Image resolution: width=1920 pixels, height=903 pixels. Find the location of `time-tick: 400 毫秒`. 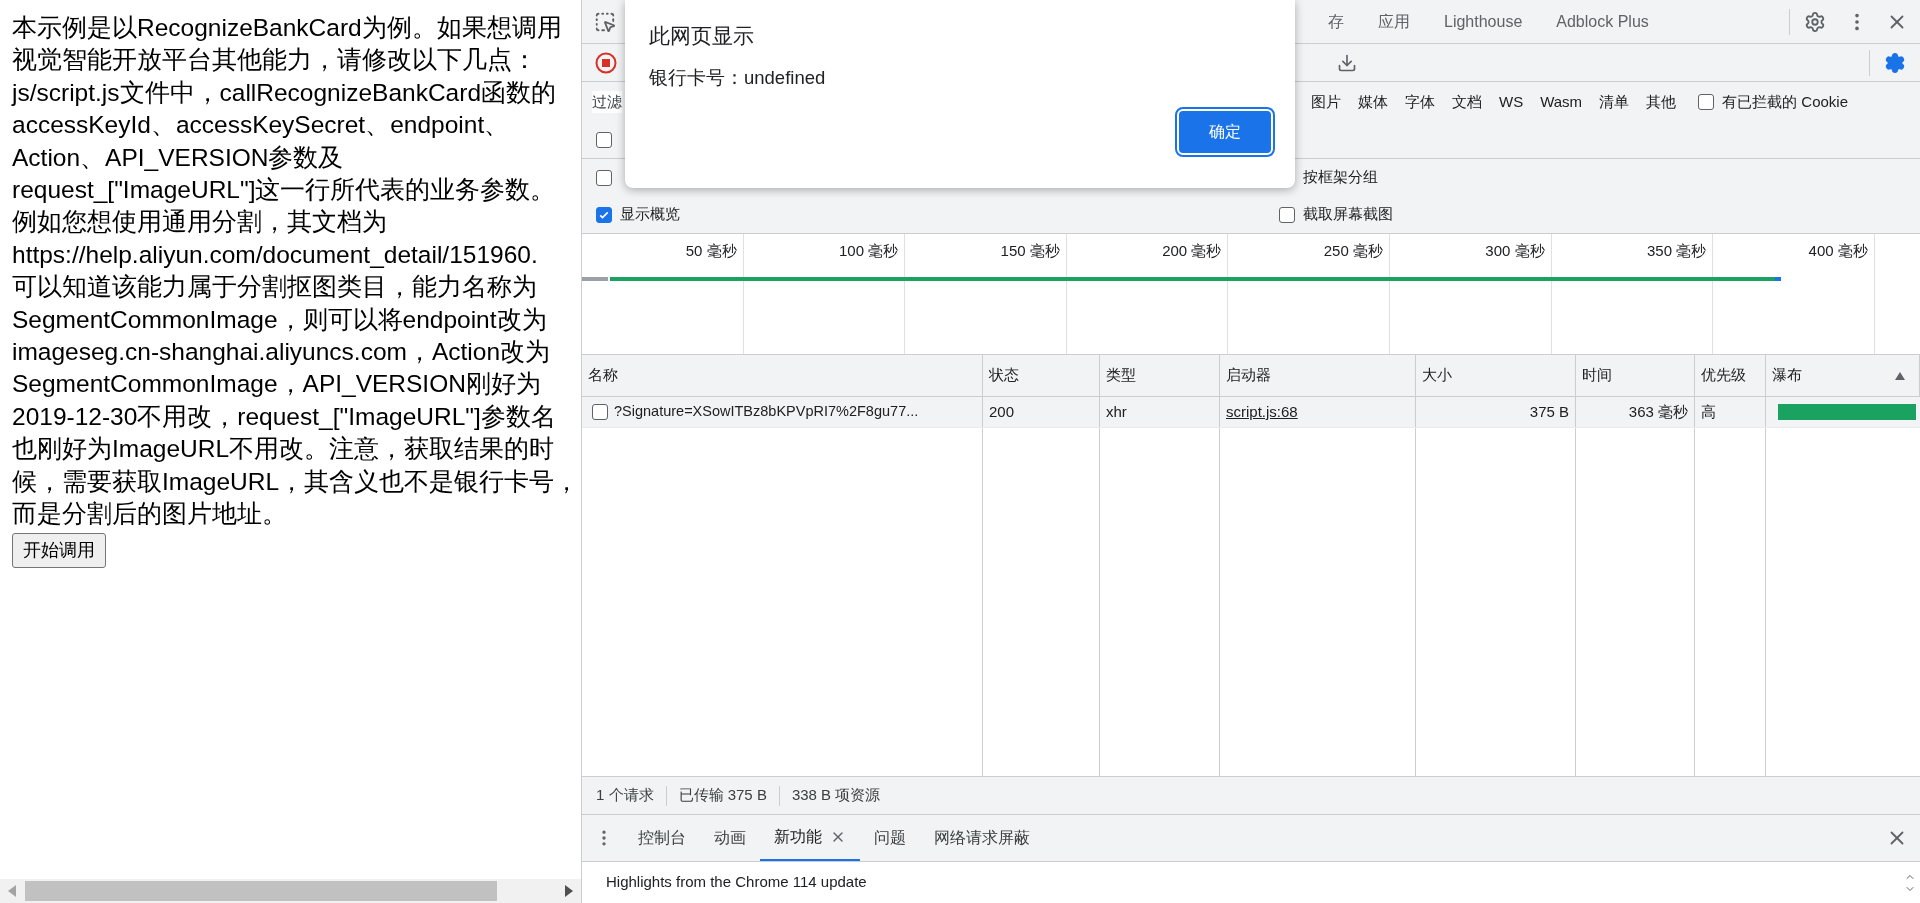

time-tick: 400 毫秒 is located at coordinates (1838, 250).